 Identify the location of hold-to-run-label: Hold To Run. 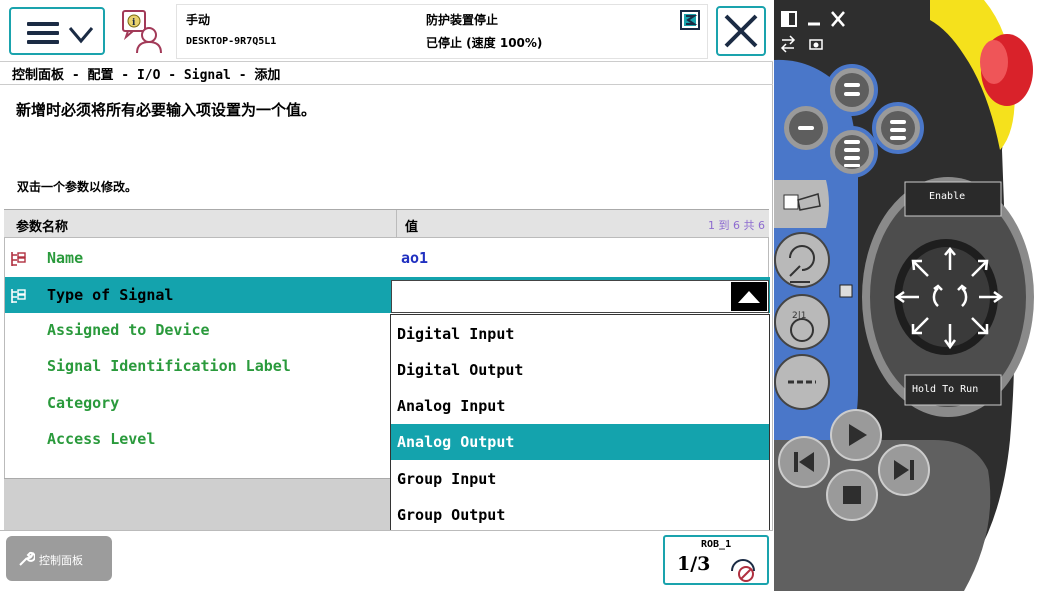
(945, 389).